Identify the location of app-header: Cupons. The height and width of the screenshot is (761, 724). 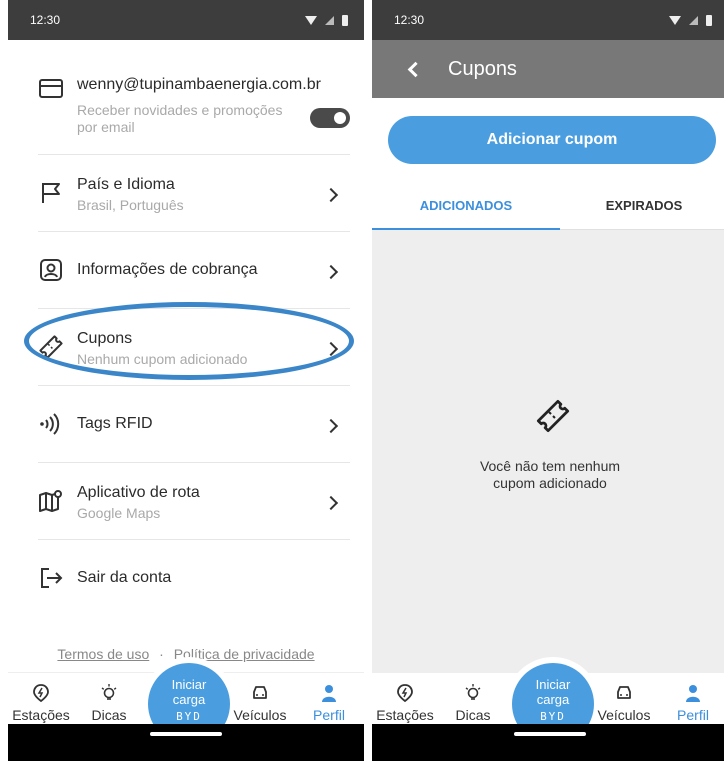
(548, 69).